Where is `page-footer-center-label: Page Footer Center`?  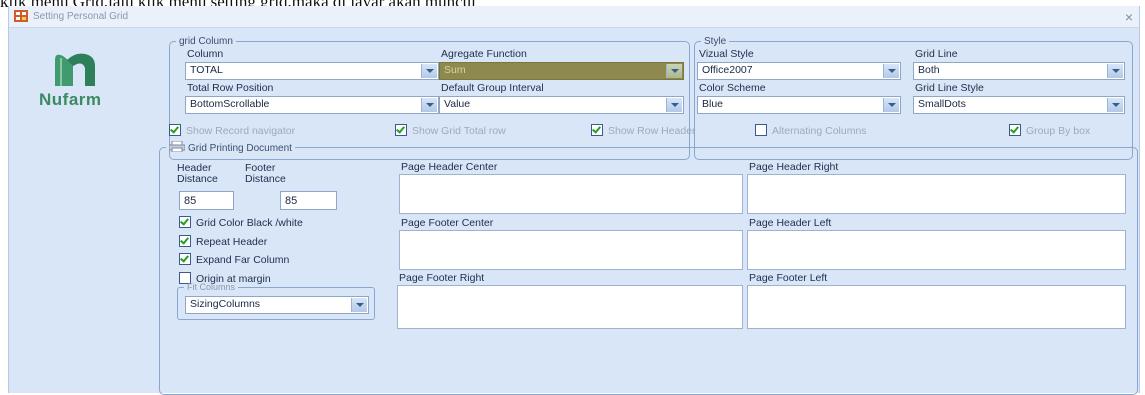 page-footer-center-label: Page Footer Center is located at coordinates (447, 223).